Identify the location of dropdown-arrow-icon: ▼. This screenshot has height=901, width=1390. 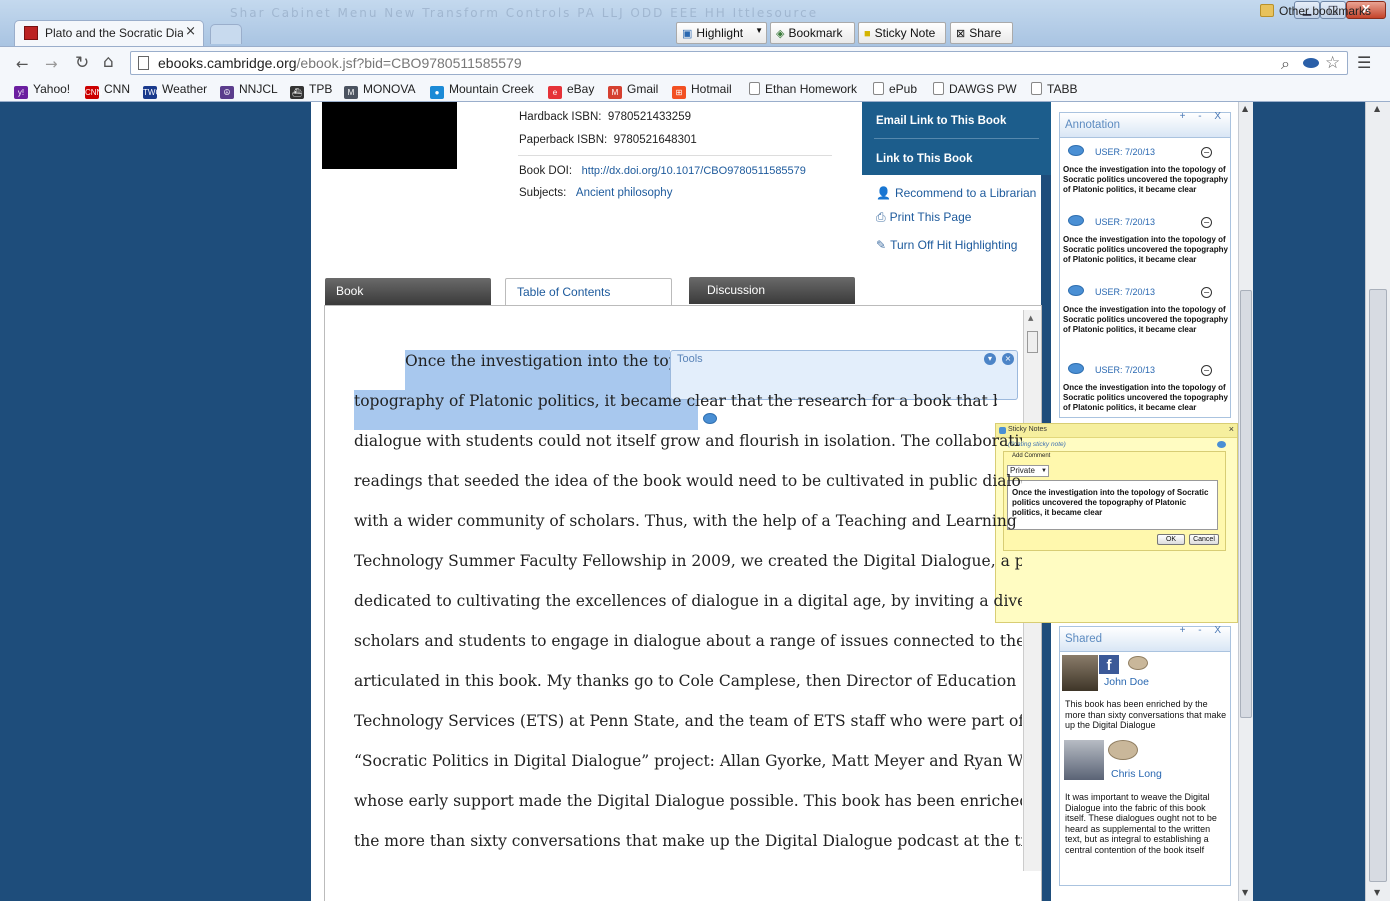
(759, 30).